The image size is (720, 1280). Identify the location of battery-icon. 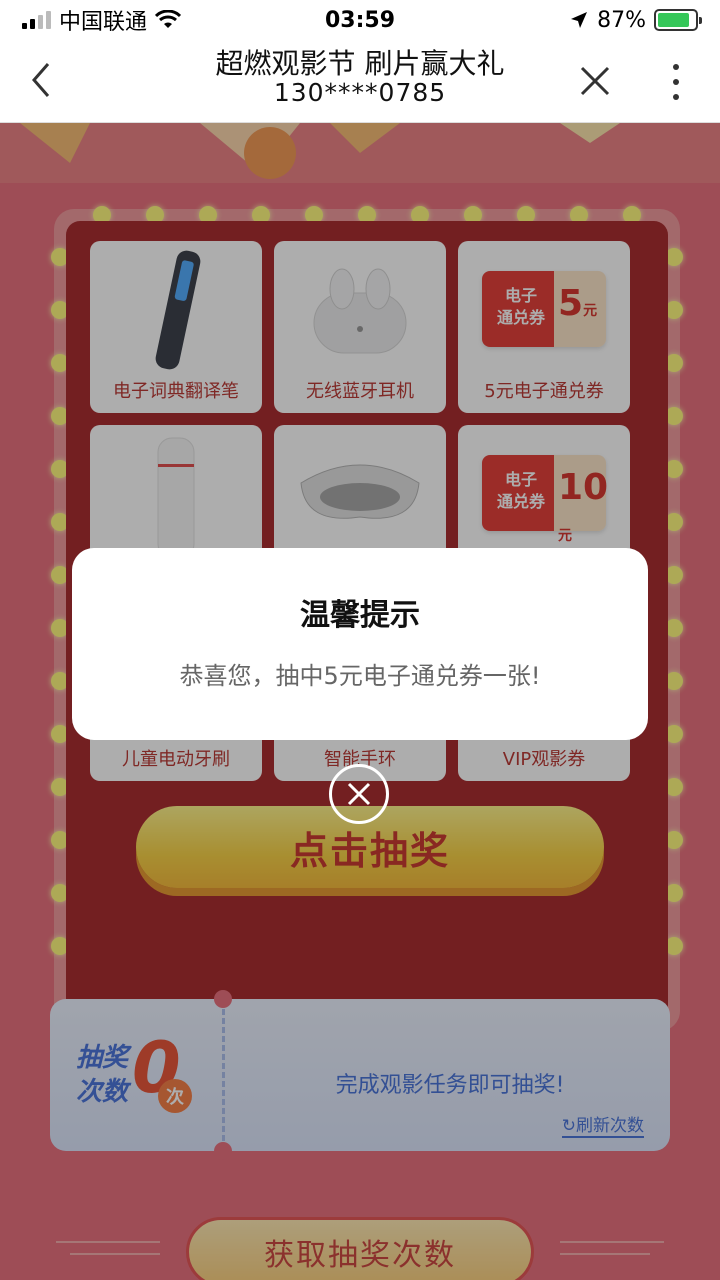
(678, 20).